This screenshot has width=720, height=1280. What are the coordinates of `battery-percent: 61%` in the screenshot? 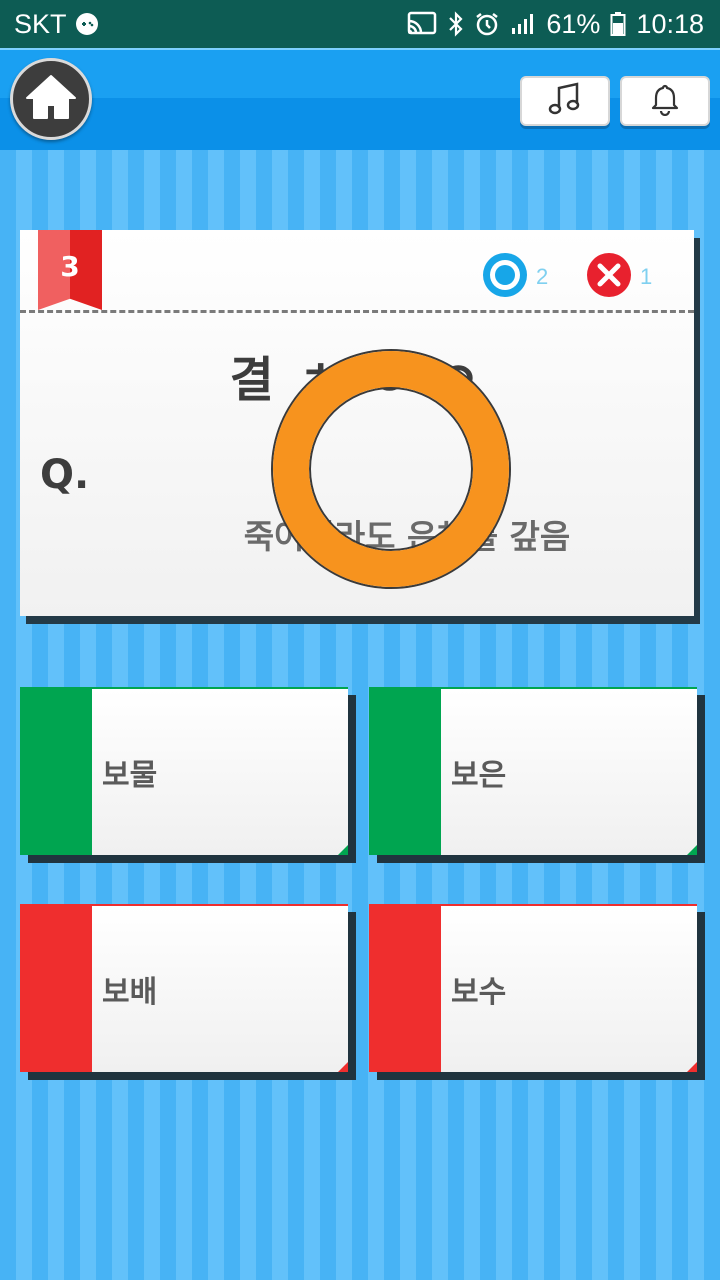 It's located at (573, 23).